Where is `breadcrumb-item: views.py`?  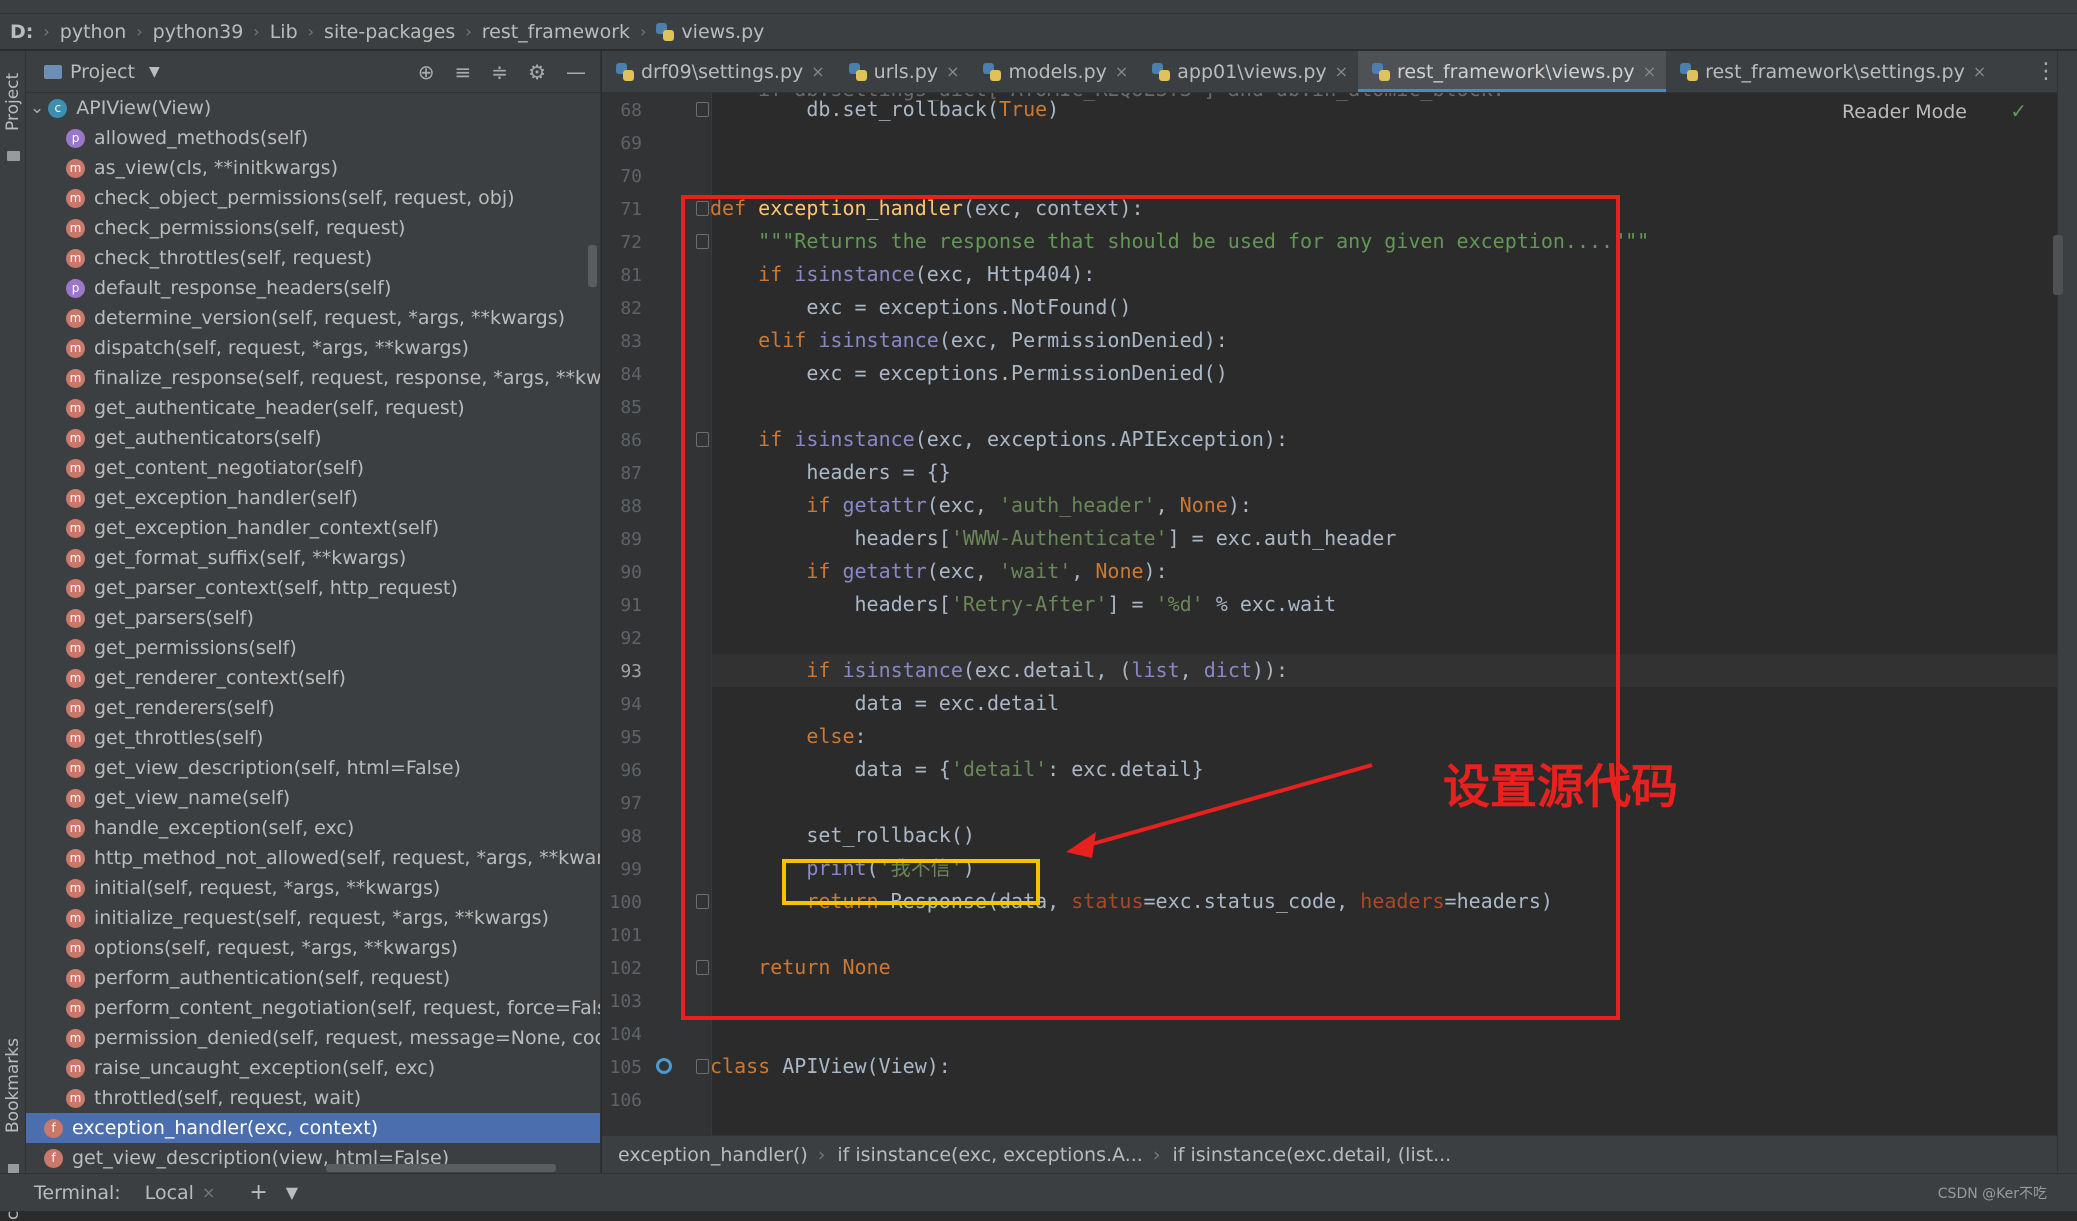 breadcrumb-item: views.py is located at coordinates (722, 32).